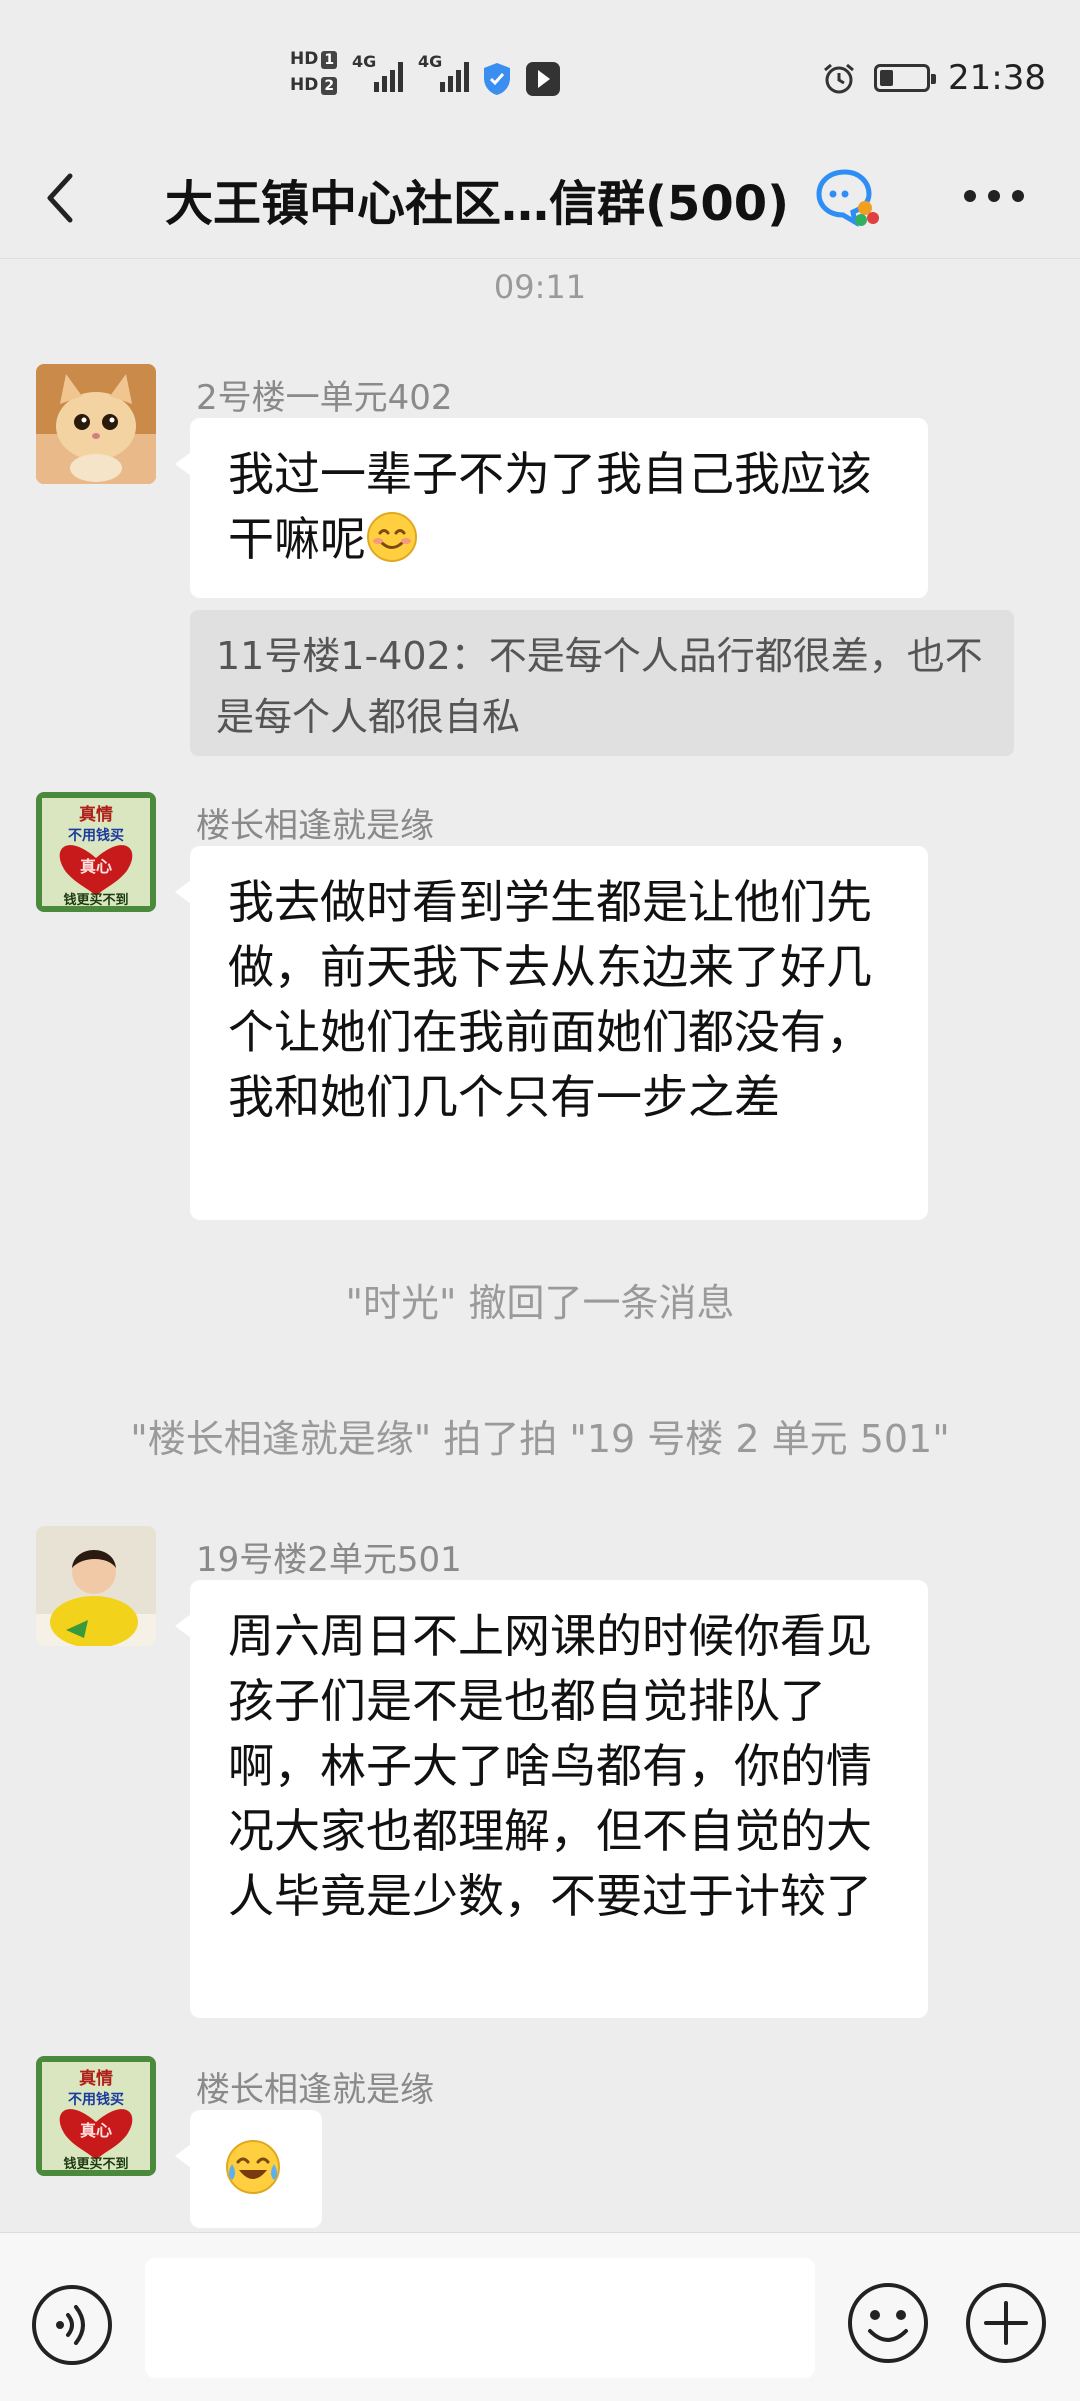  What do you see at coordinates (540, 1303) in the screenshot?
I see `recall-notice: "时光" 撤回了一条消息` at bounding box center [540, 1303].